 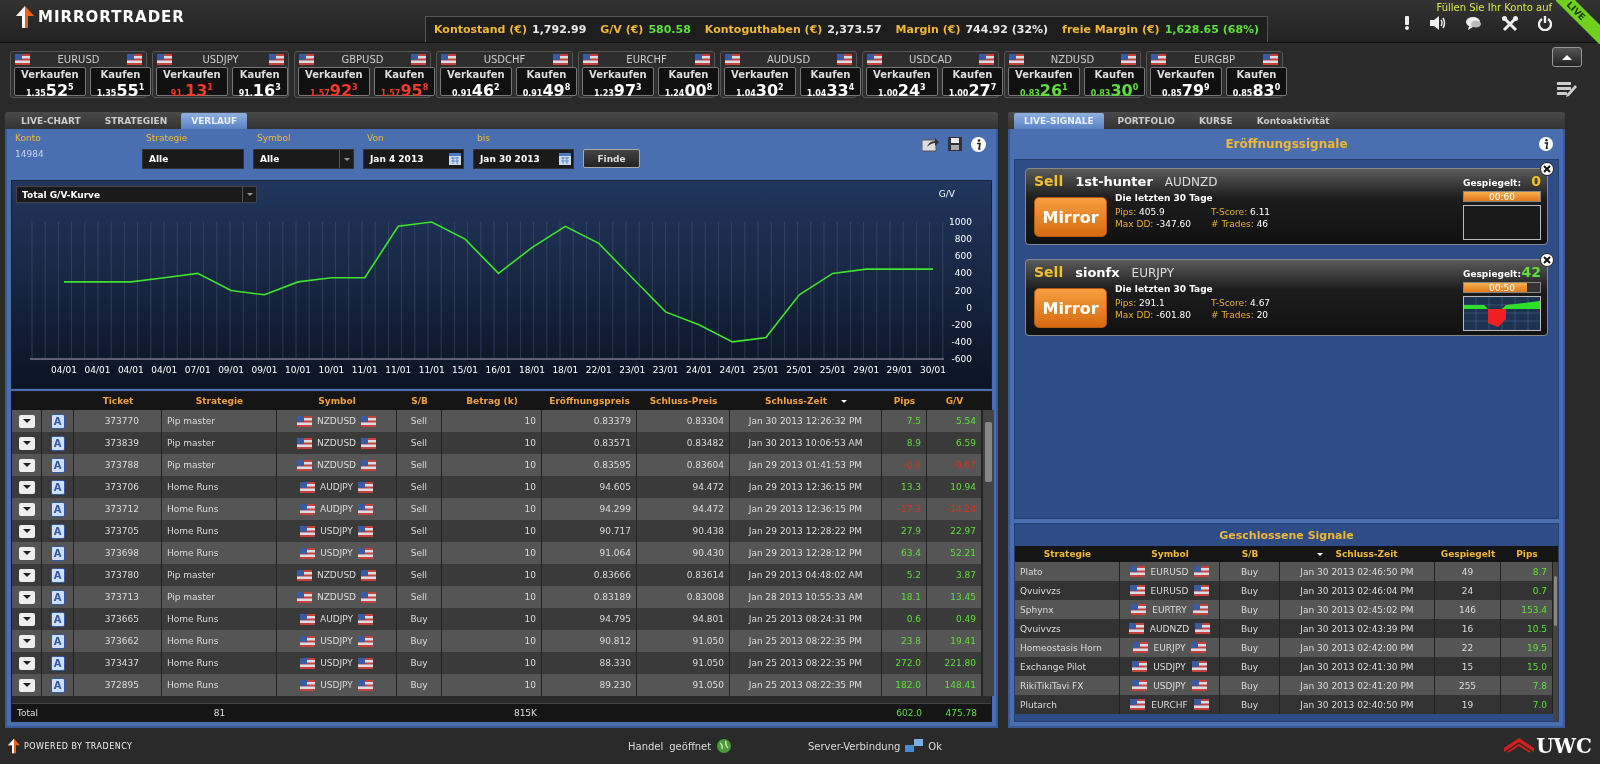 I want to click on currency-pair: AUDNZD, so click(x=1191, y=182).